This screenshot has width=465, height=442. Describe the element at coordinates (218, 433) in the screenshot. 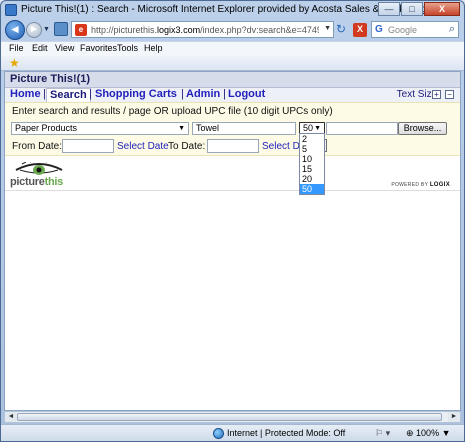

I see `internet-zone-icon` at that location.